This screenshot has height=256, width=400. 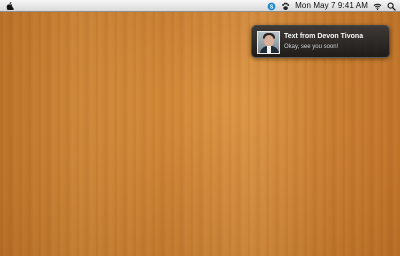 What do you see at coordinates (269, 49) in the screenshot?
I see `avatar-collar` at bounding box center [269, 49].